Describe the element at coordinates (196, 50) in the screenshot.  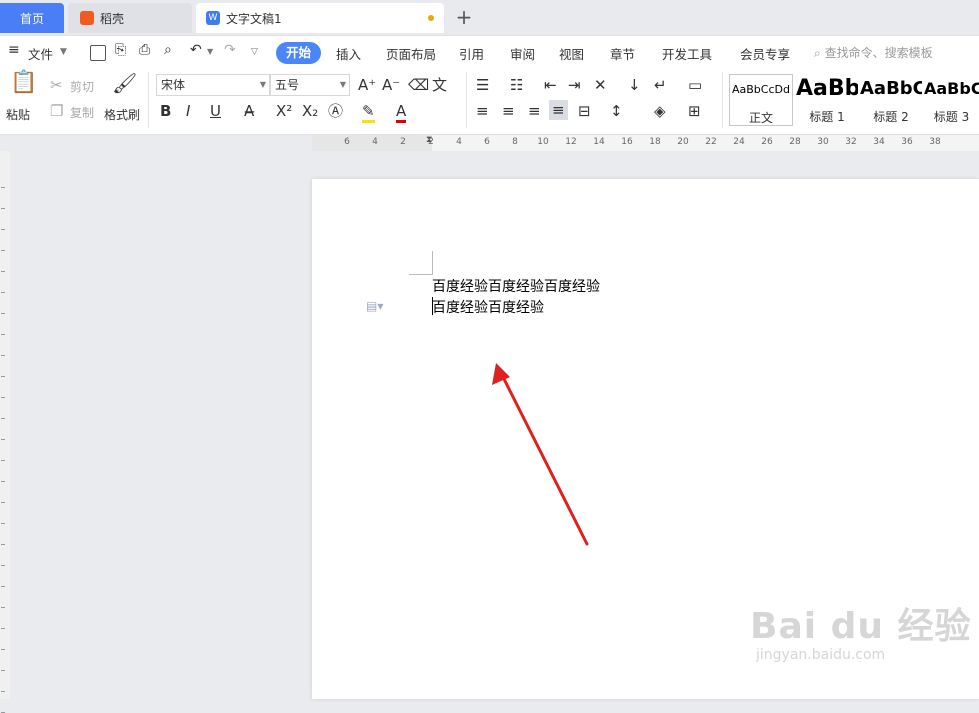
I see `undo-icon: ↶` at that location.